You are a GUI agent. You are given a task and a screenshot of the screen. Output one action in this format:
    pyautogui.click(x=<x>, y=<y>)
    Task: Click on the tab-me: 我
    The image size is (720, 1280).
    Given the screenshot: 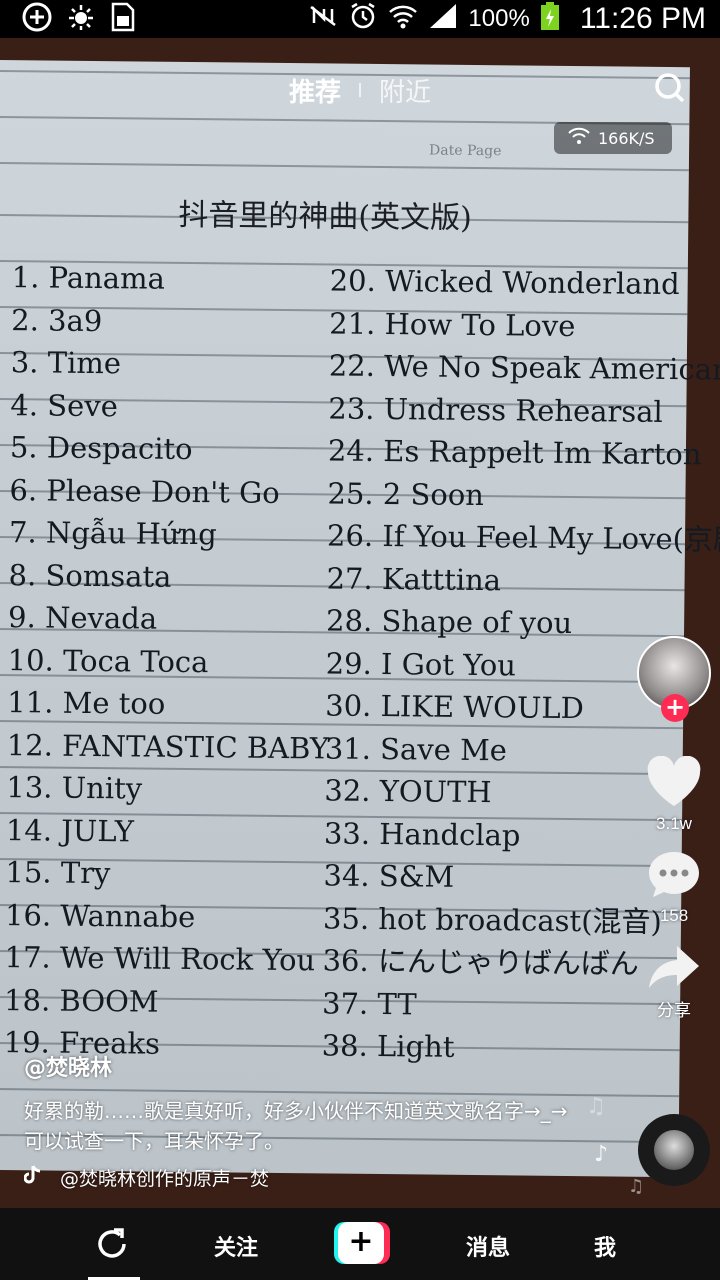 What is the action you would take?
    pyautogui.click(x=605, y=1246)
    